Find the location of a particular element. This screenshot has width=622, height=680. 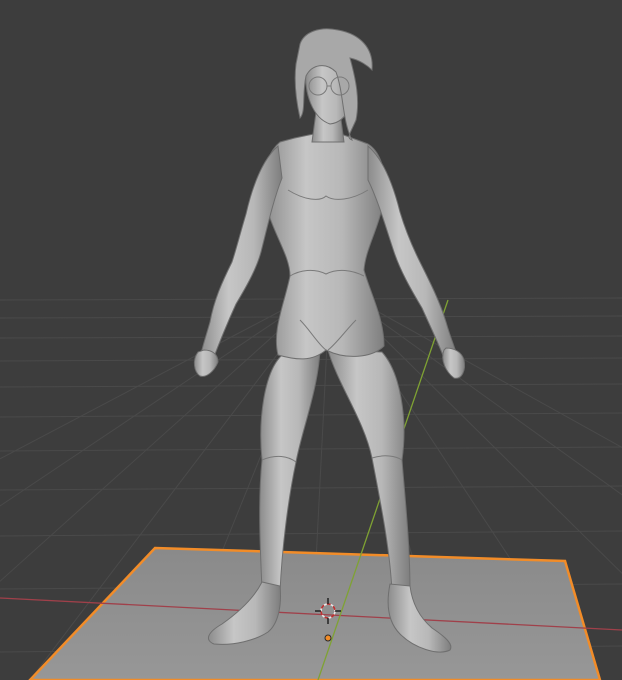

object-origin-point is located at coordinates (328, 638).